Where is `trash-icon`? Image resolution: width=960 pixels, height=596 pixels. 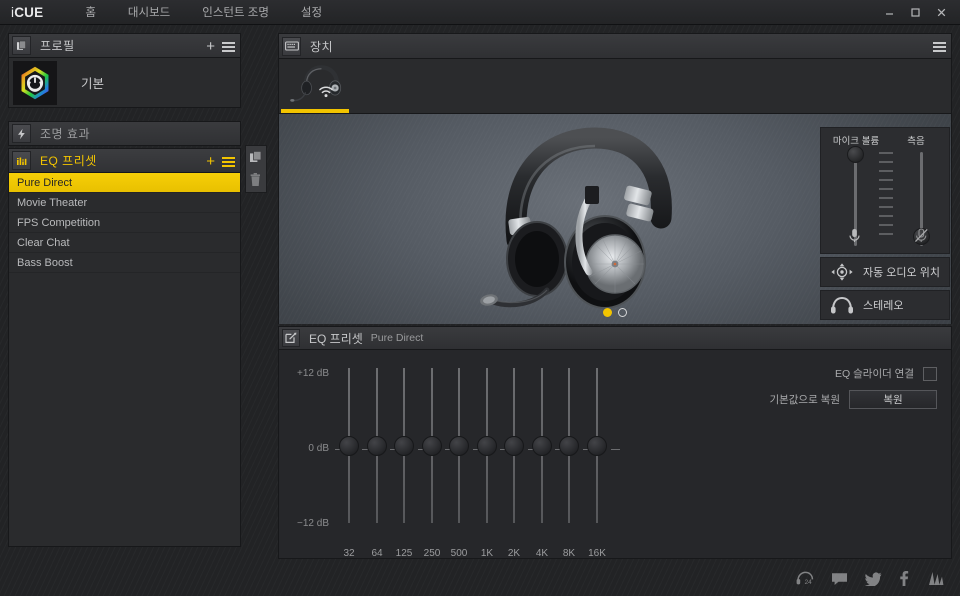
trash-icon is located at coordinates (255, 179).